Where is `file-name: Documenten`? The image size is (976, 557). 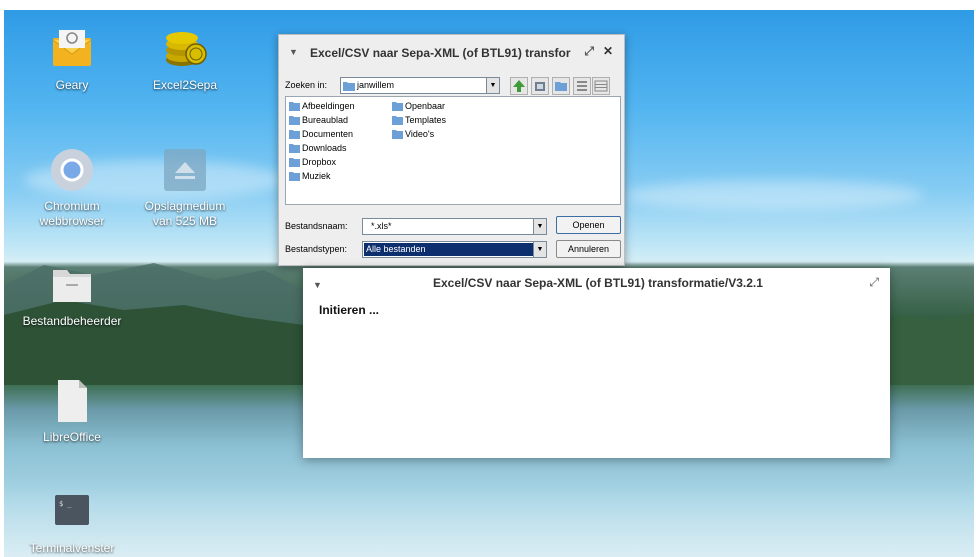 file-name: Documenten is located at coordinates (328, 134).